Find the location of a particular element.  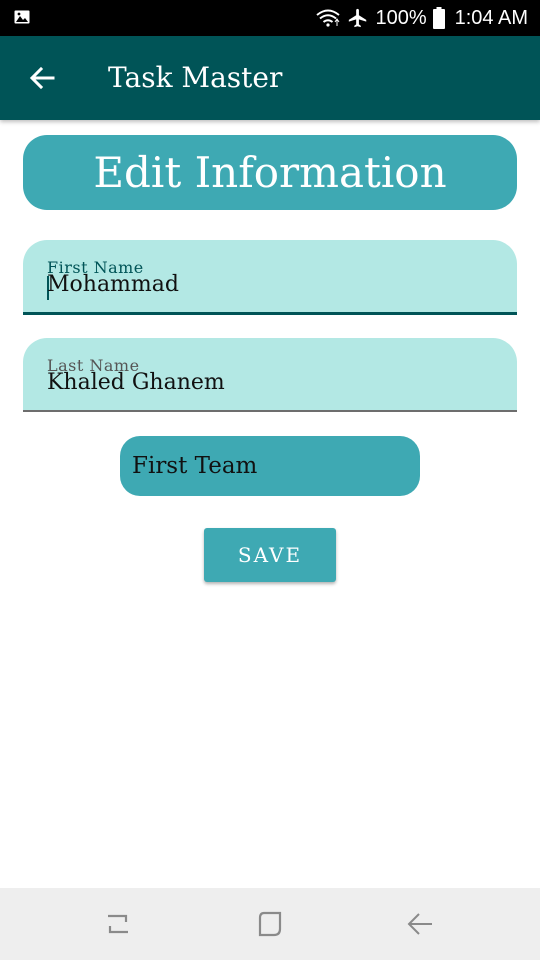

home-icon is located at coordinates (270, 924).